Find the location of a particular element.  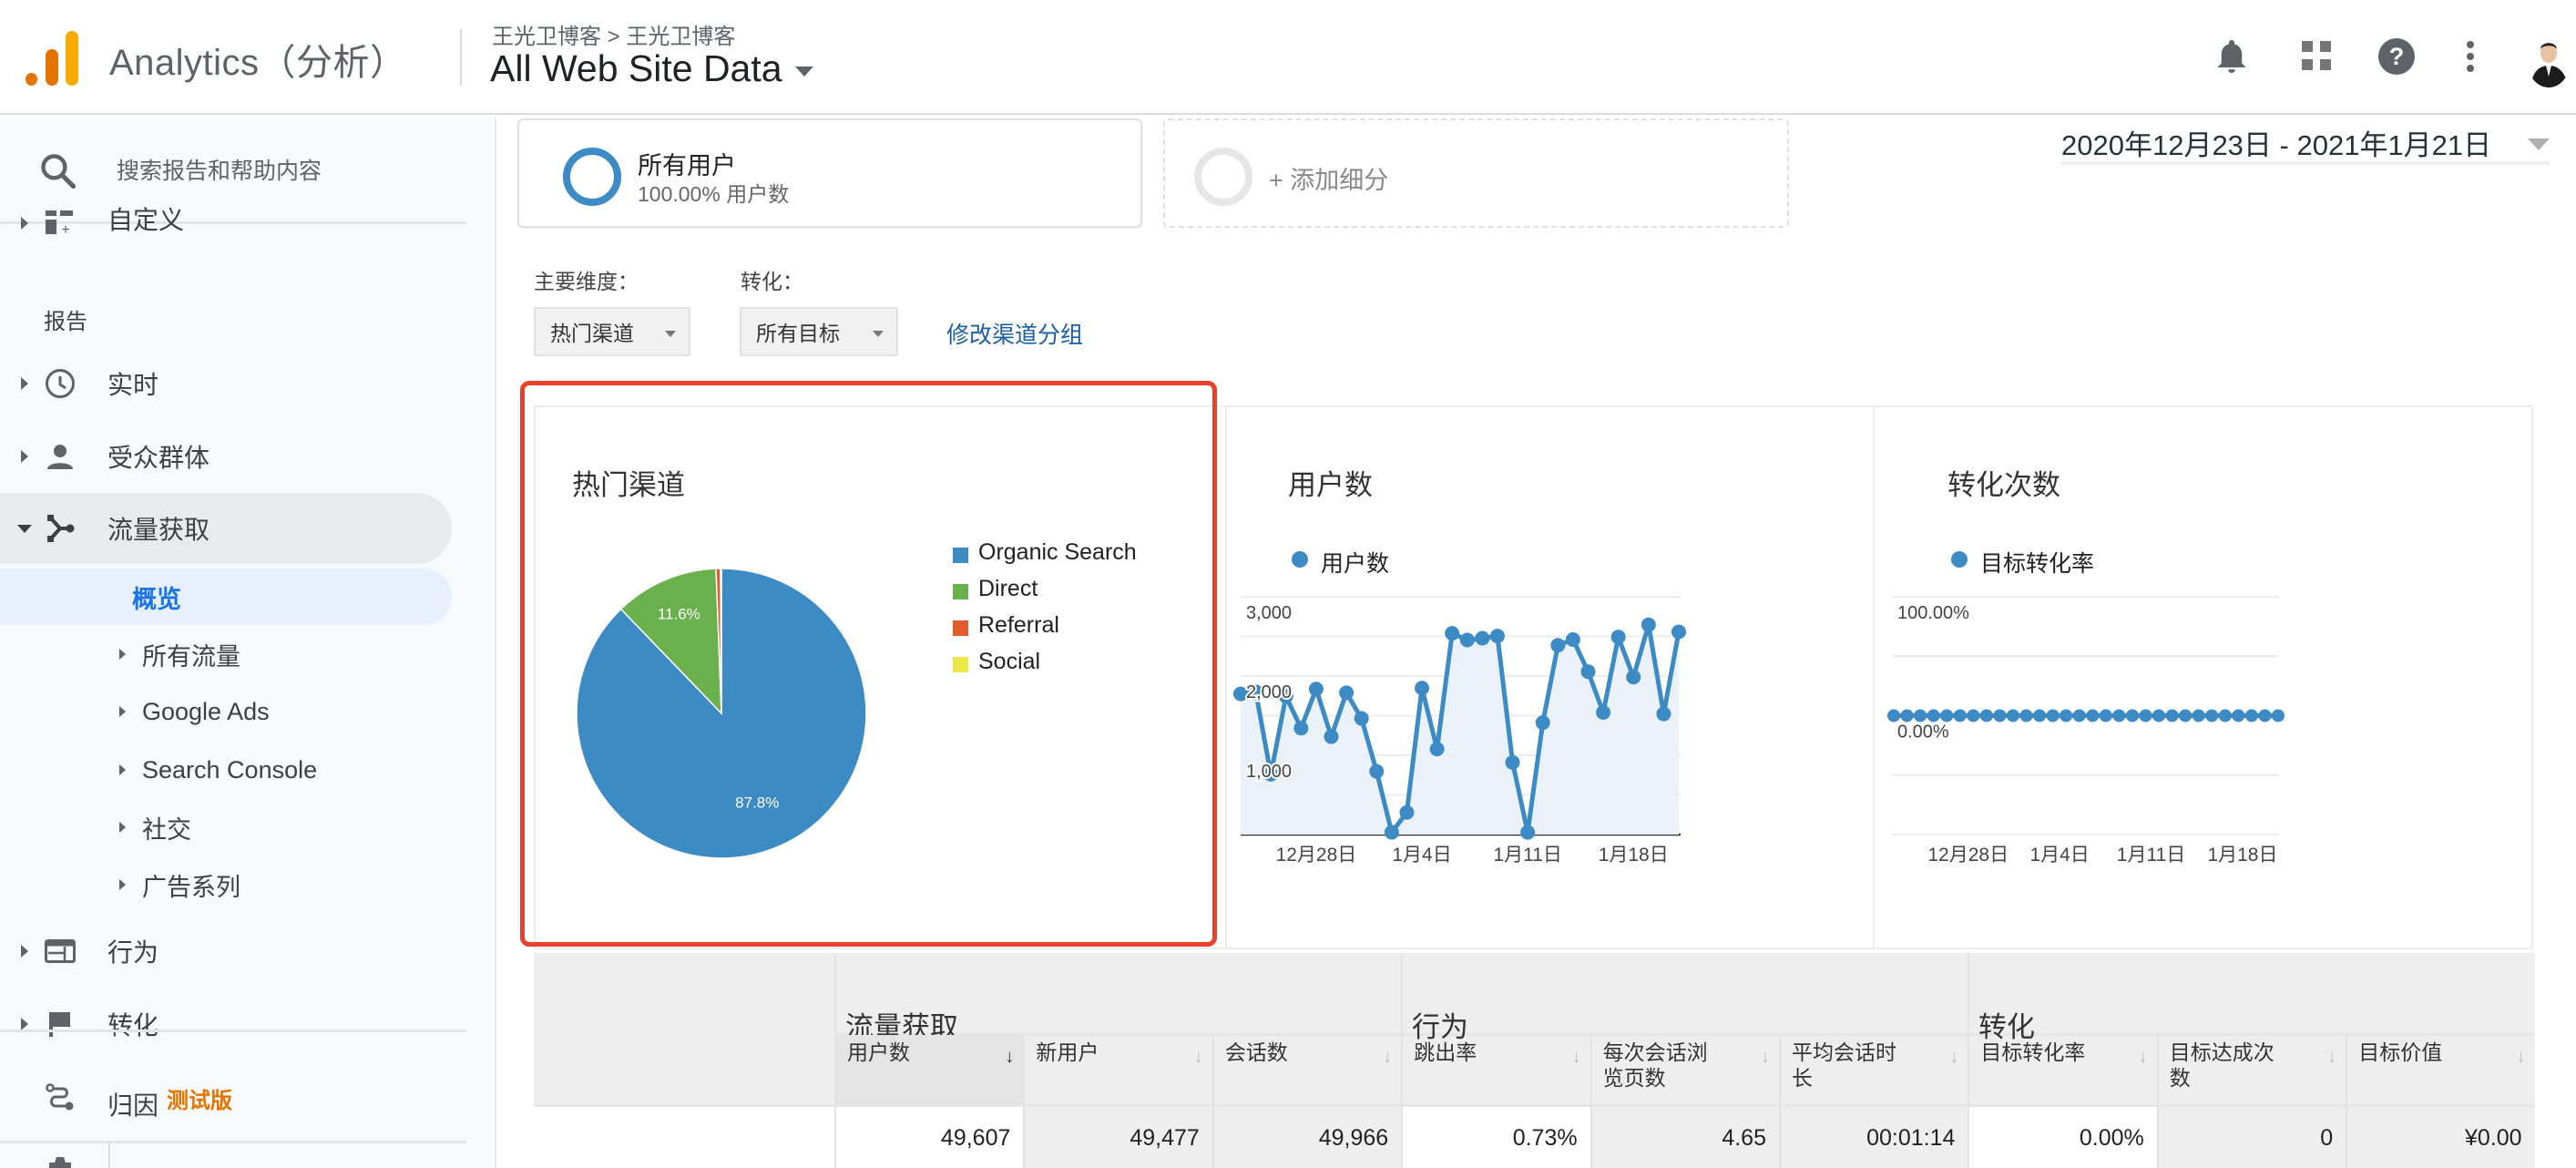

column-header-label: 跳出率 is located at coordinates (1445, 1052).